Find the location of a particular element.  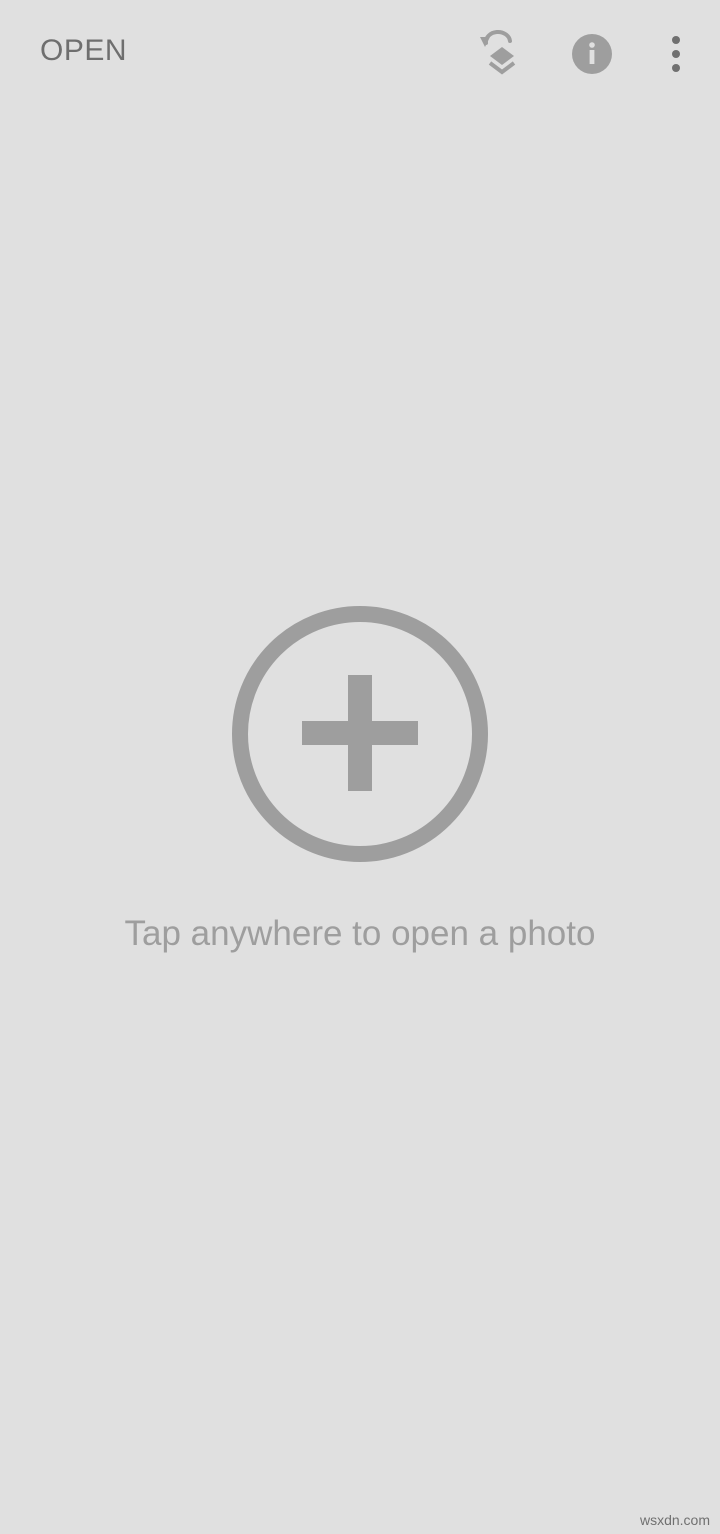

stack-revert-icon is located at coordinates (498, 52).